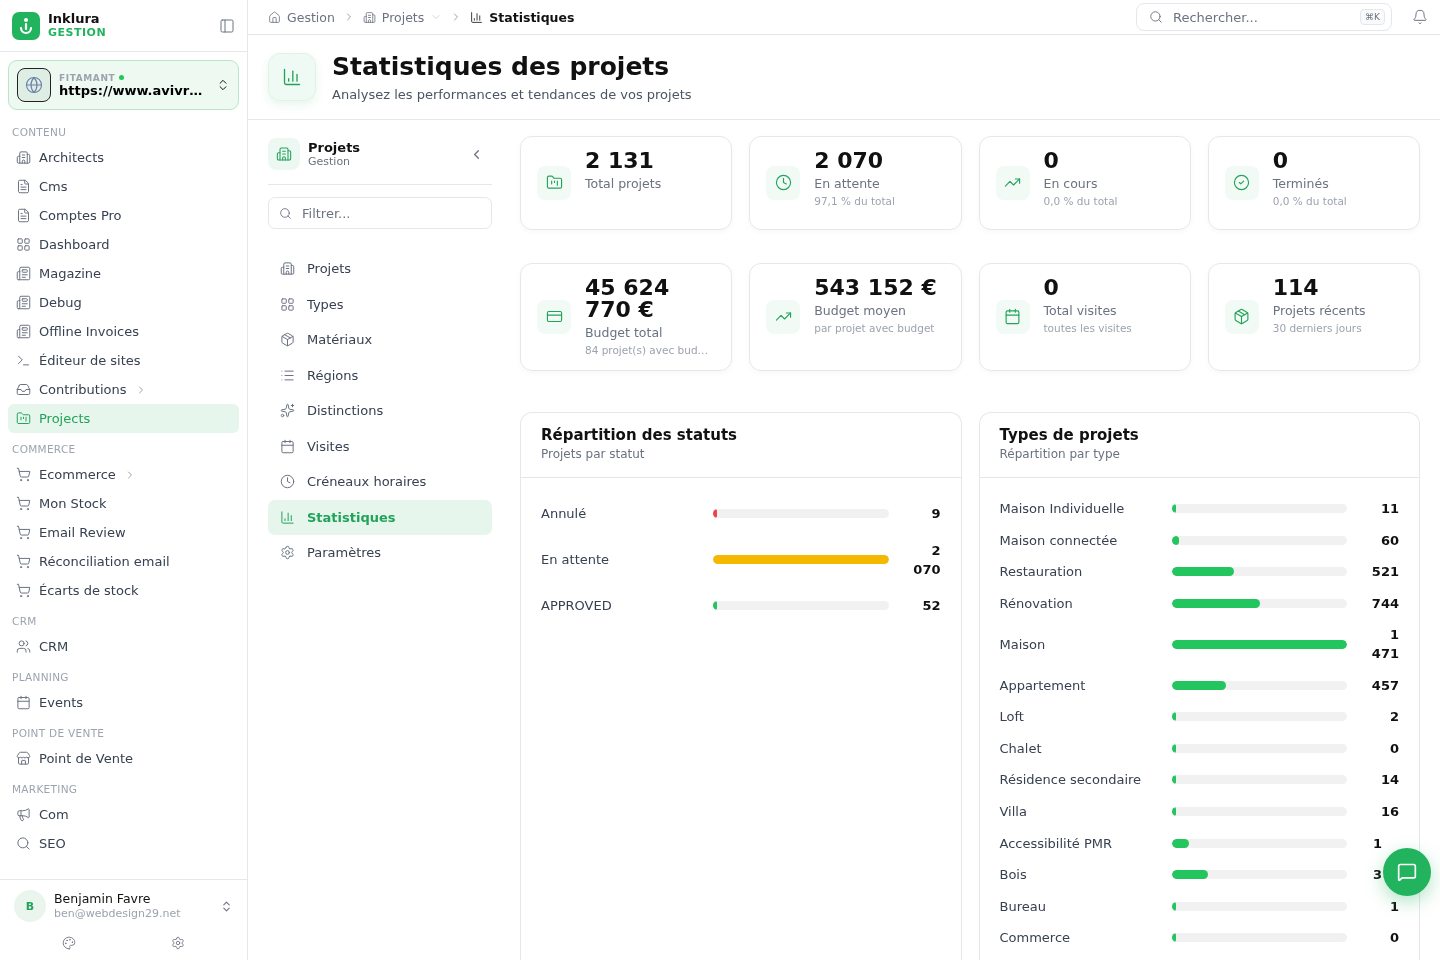 The height and width of the screenshot is (960, 1440). I want to click on palette-icon, so click(68, 943).